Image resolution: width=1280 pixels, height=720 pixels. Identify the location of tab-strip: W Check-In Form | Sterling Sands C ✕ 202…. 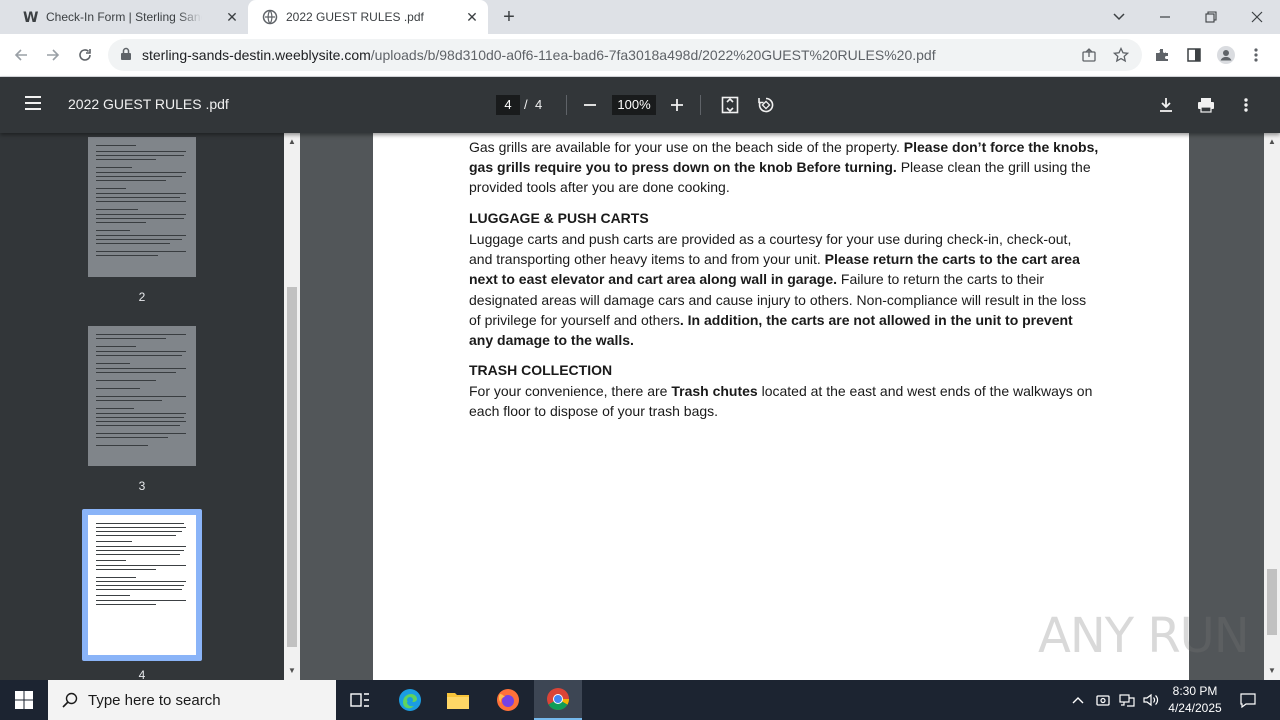
(640, 17).